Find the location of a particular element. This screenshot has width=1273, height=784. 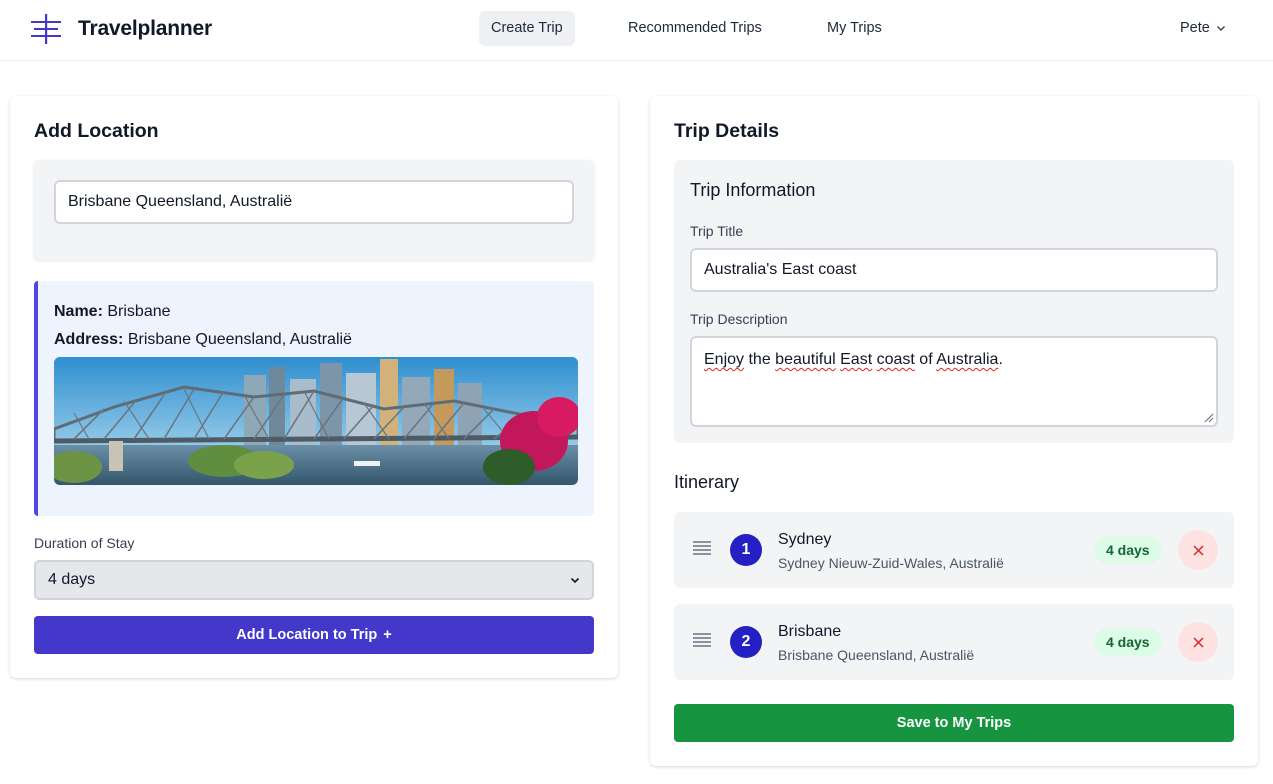

user-name: Pete is located at coordinates (1195, 28).